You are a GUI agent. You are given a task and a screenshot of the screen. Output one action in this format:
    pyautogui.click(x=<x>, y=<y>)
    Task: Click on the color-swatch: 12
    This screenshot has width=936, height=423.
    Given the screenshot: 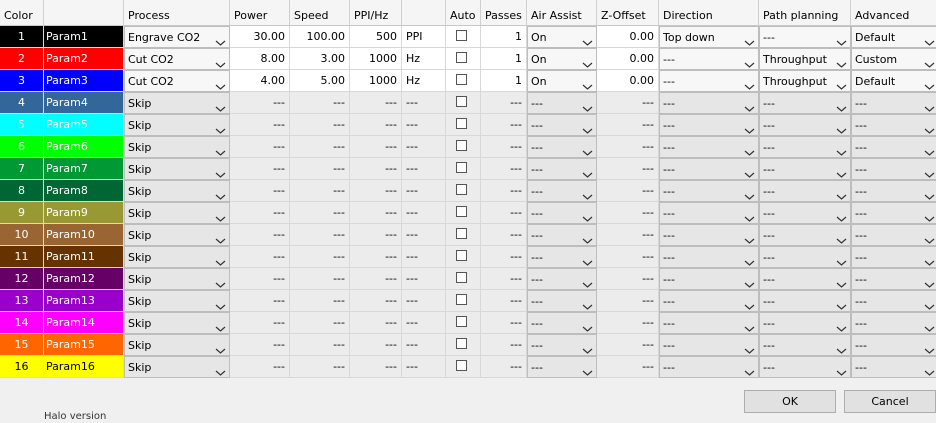 What is the action you would take?
    pyautogui.click(x=22, y=279)
    